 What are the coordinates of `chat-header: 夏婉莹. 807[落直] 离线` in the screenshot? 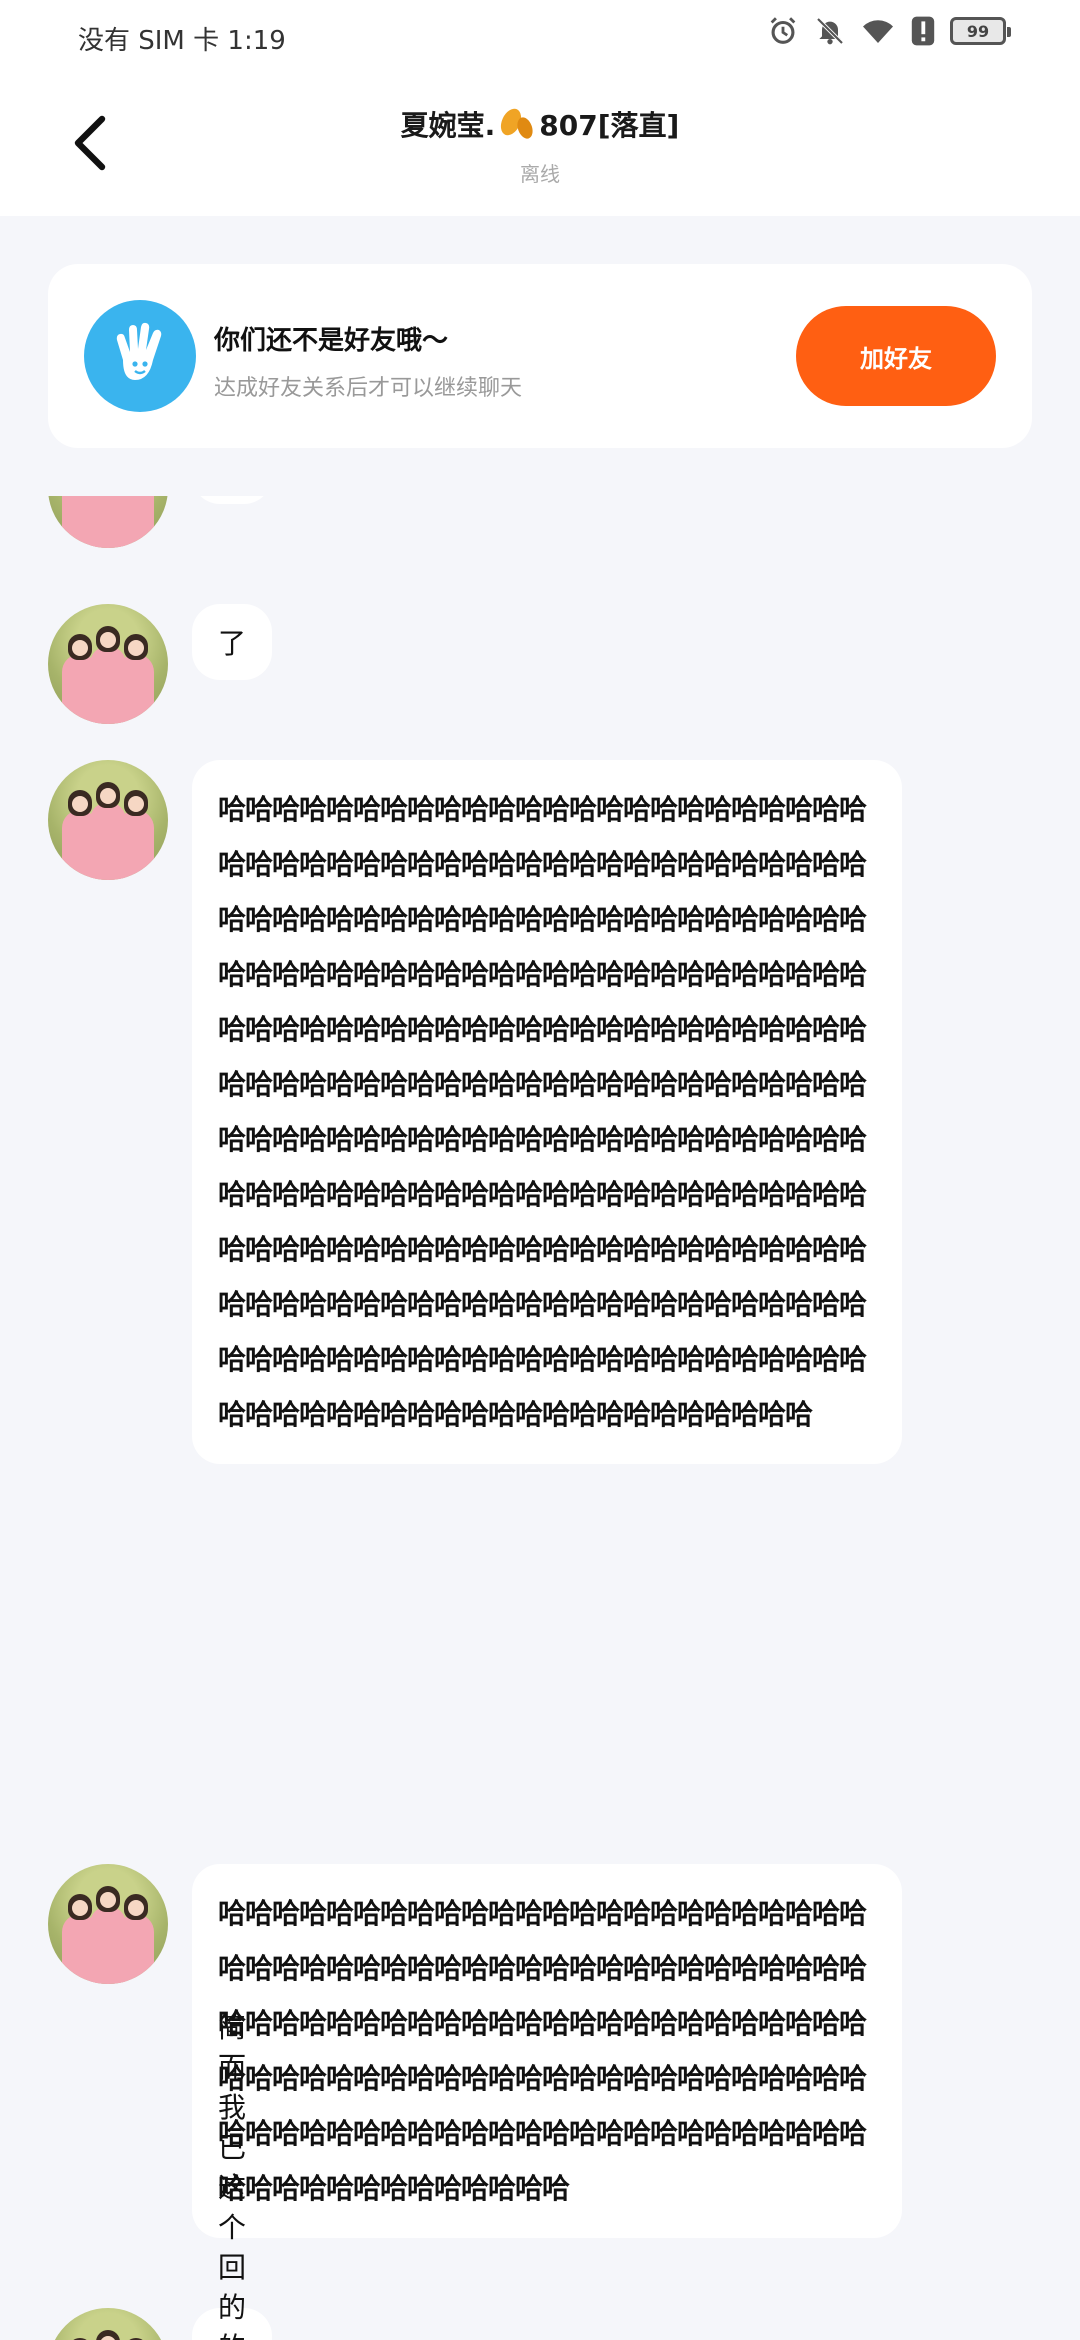 It's located at (540, 144).